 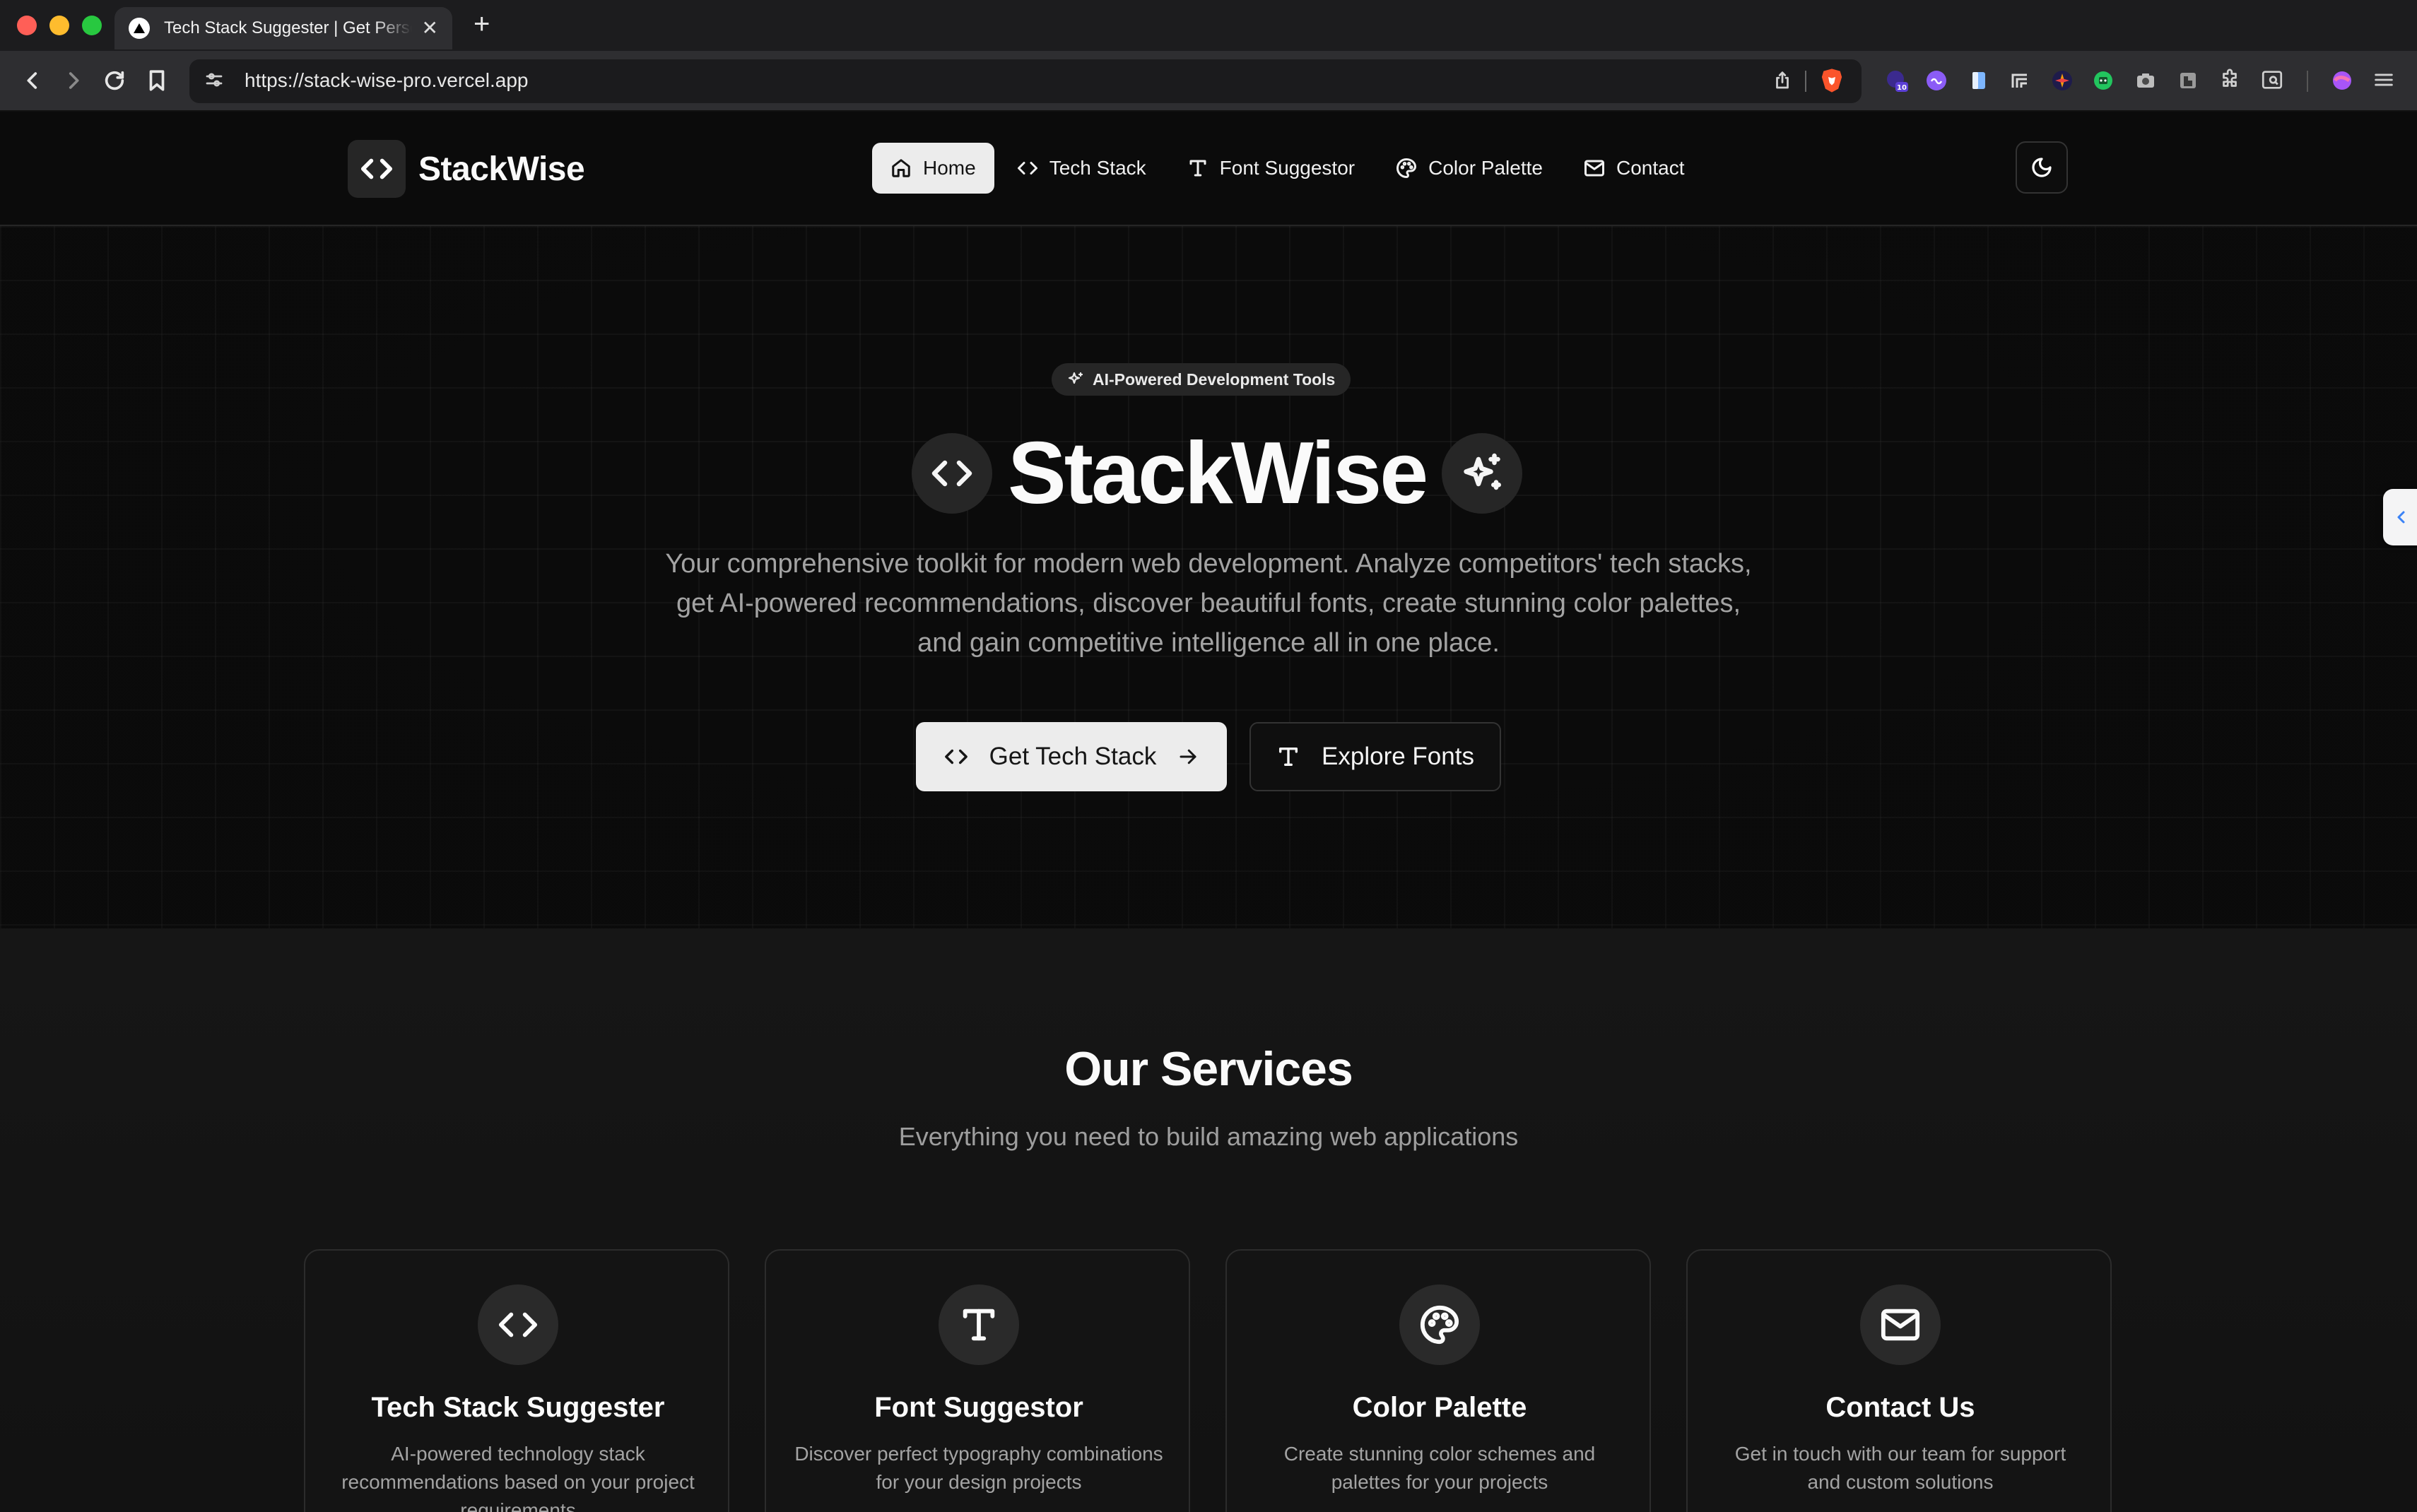 I want to click on forward-arrow-icon, so click(x=74, y=81).